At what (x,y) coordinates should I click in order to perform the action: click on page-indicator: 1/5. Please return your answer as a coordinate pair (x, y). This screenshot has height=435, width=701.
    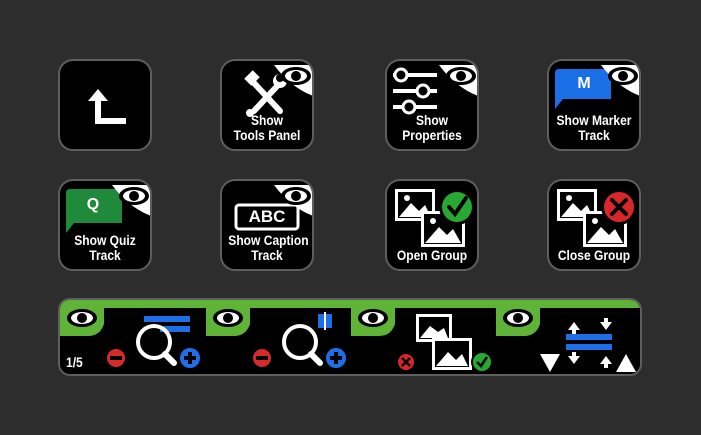
    Looking at the image, I should click on (74, 362).